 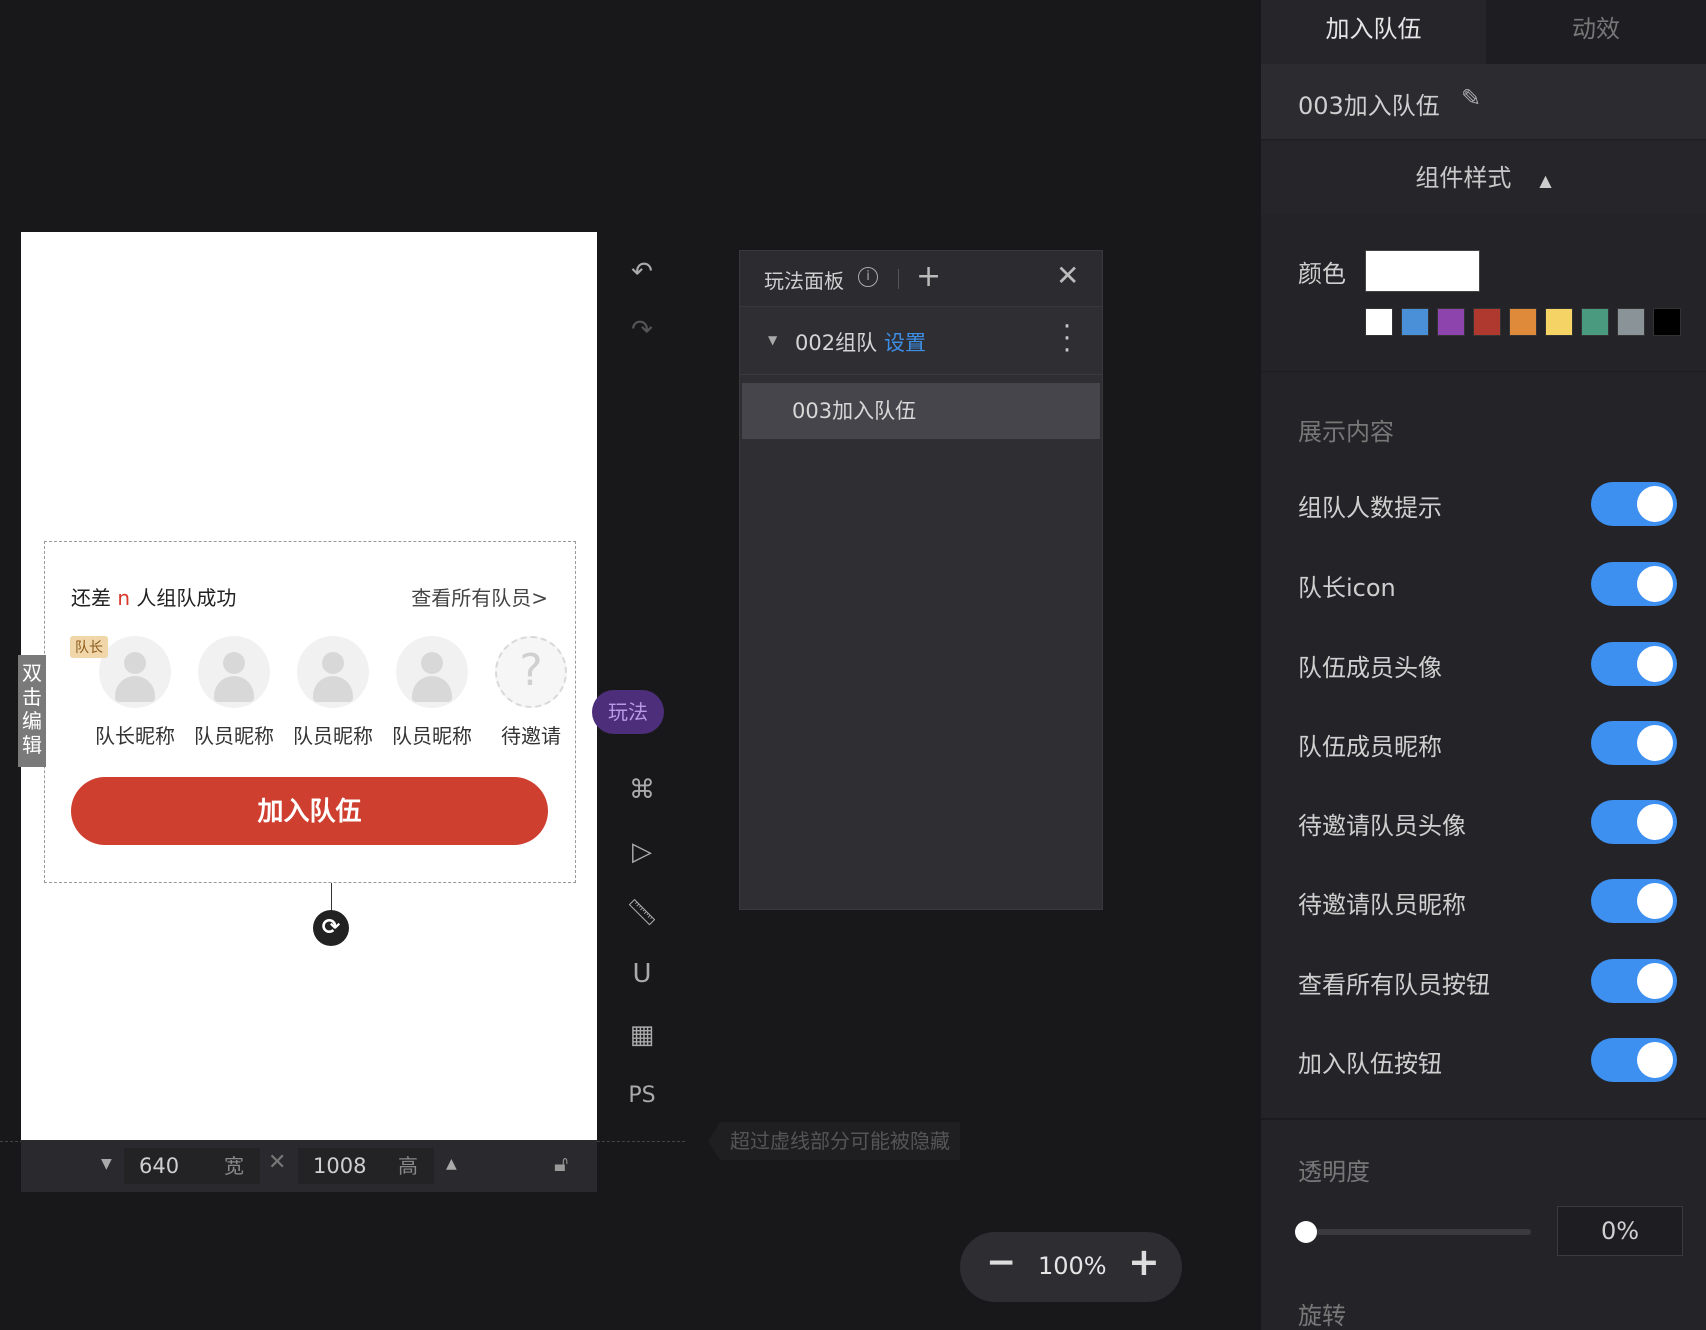 What do you see at coordinates (1322, 1316) in the screenshot?
I see `rotate-label: 旋转` at bounding box center [1322, 1316].